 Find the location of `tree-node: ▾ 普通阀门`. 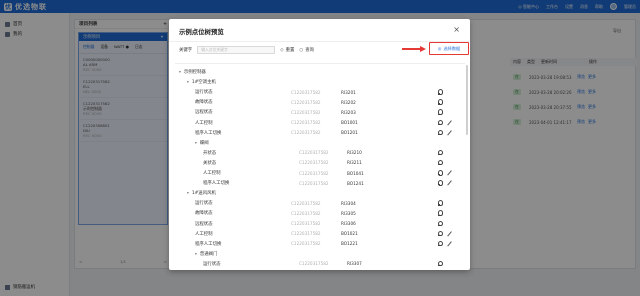

tree-node: ▾ 普通阀门 is located at coordinates (317, 254).